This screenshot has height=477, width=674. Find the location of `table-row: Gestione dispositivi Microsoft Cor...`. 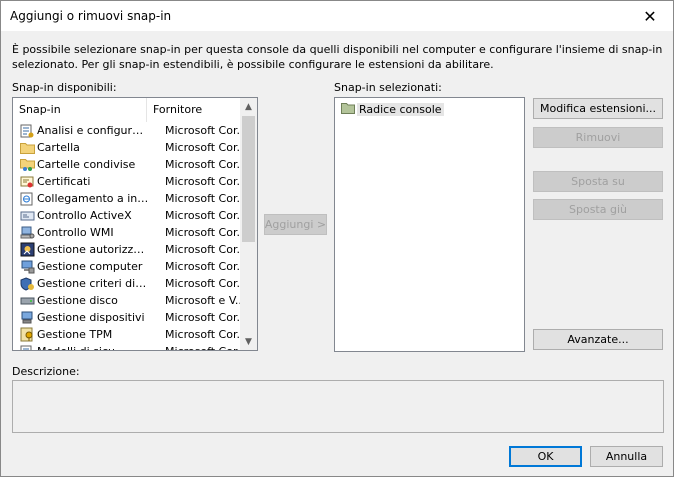

table-row: Gestione dispositivi Microsoft Cor... is located at coordinates (130, 317).